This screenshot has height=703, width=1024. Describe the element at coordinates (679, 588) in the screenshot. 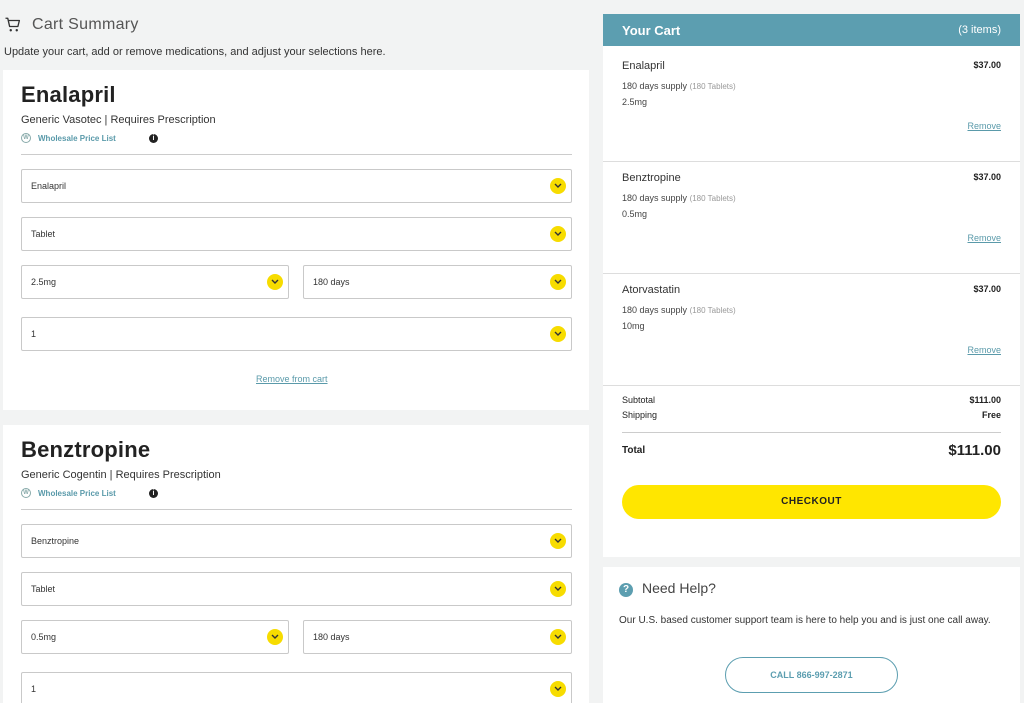

I see `help-title: Need Help?` at that location.